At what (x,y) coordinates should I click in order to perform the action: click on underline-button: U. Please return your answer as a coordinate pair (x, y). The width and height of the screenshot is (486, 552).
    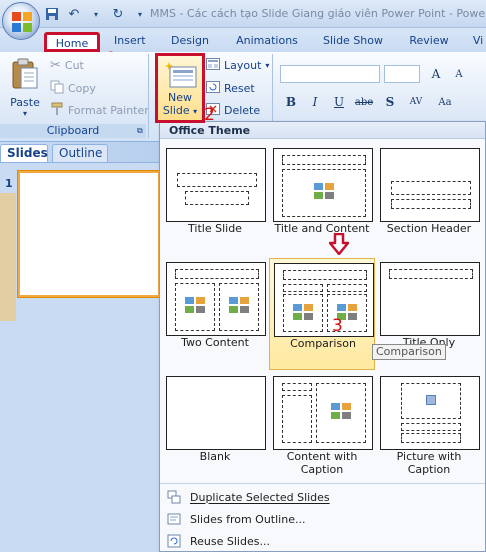
    Looking at the image, I should click on (339, 102).